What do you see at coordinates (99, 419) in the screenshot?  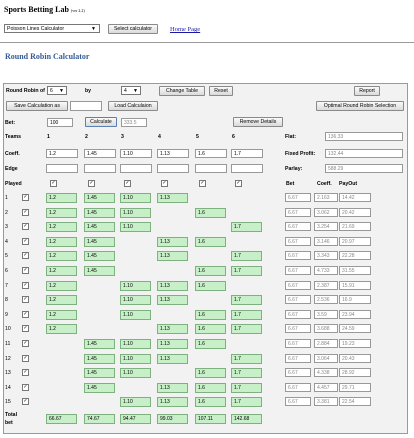 I see `total-bet-cell: 74.67` at bounding box center [99, 419].